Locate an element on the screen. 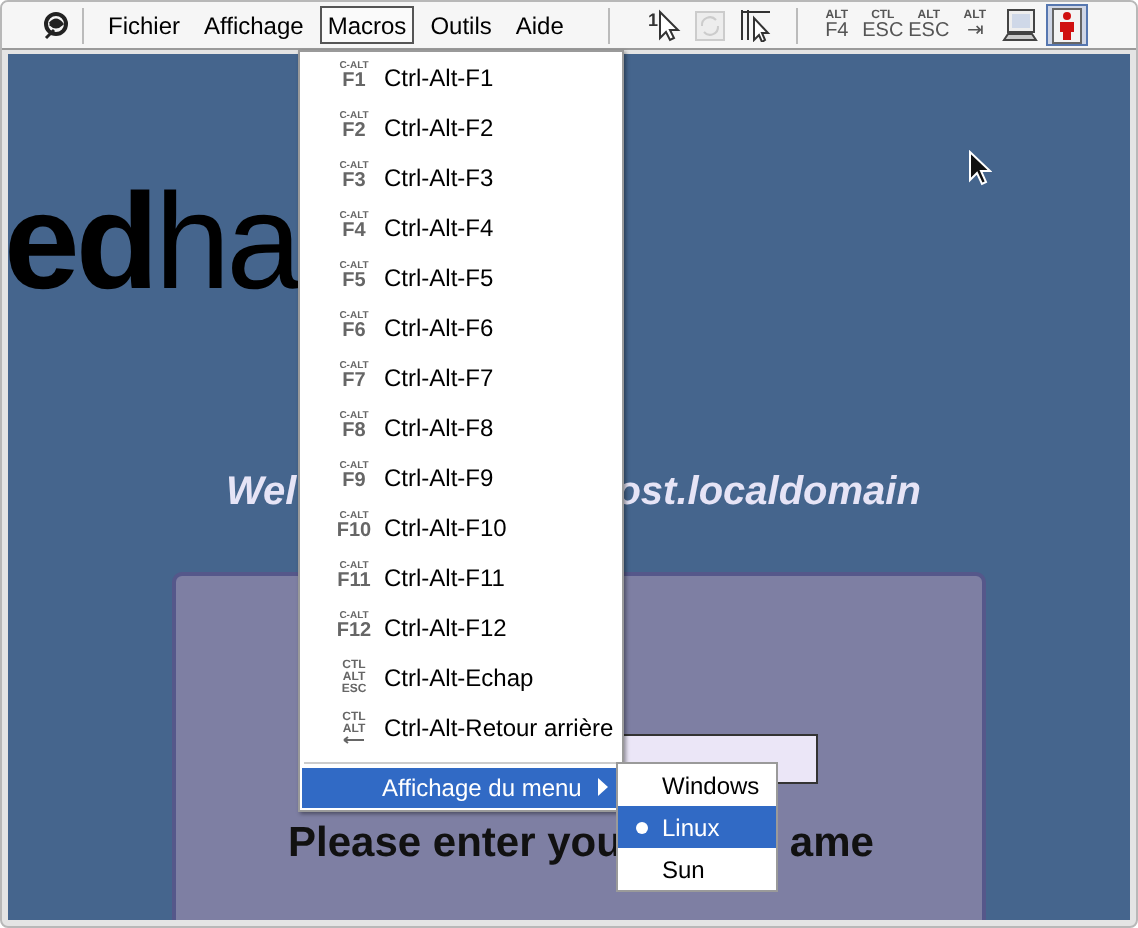 This screenshot has width=1138, height=928. computer-icon is located at coordinates (1020, 25).